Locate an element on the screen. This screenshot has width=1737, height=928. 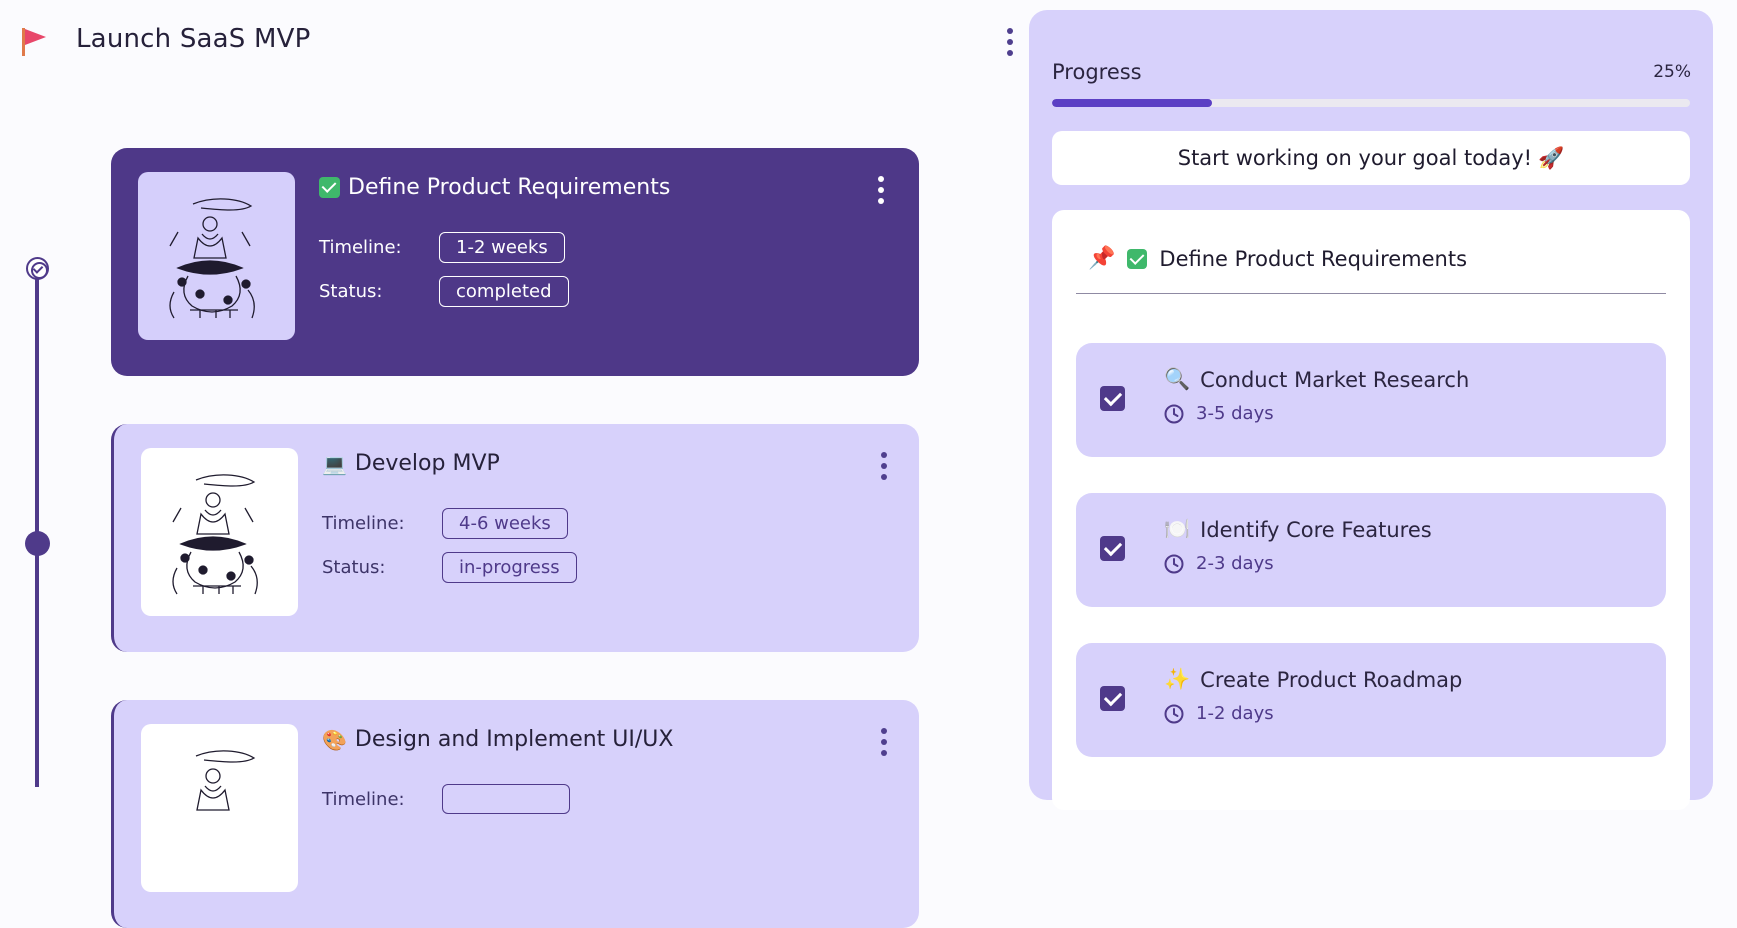
task-name: Identify Core Features is located at coordinates (1316, 529).